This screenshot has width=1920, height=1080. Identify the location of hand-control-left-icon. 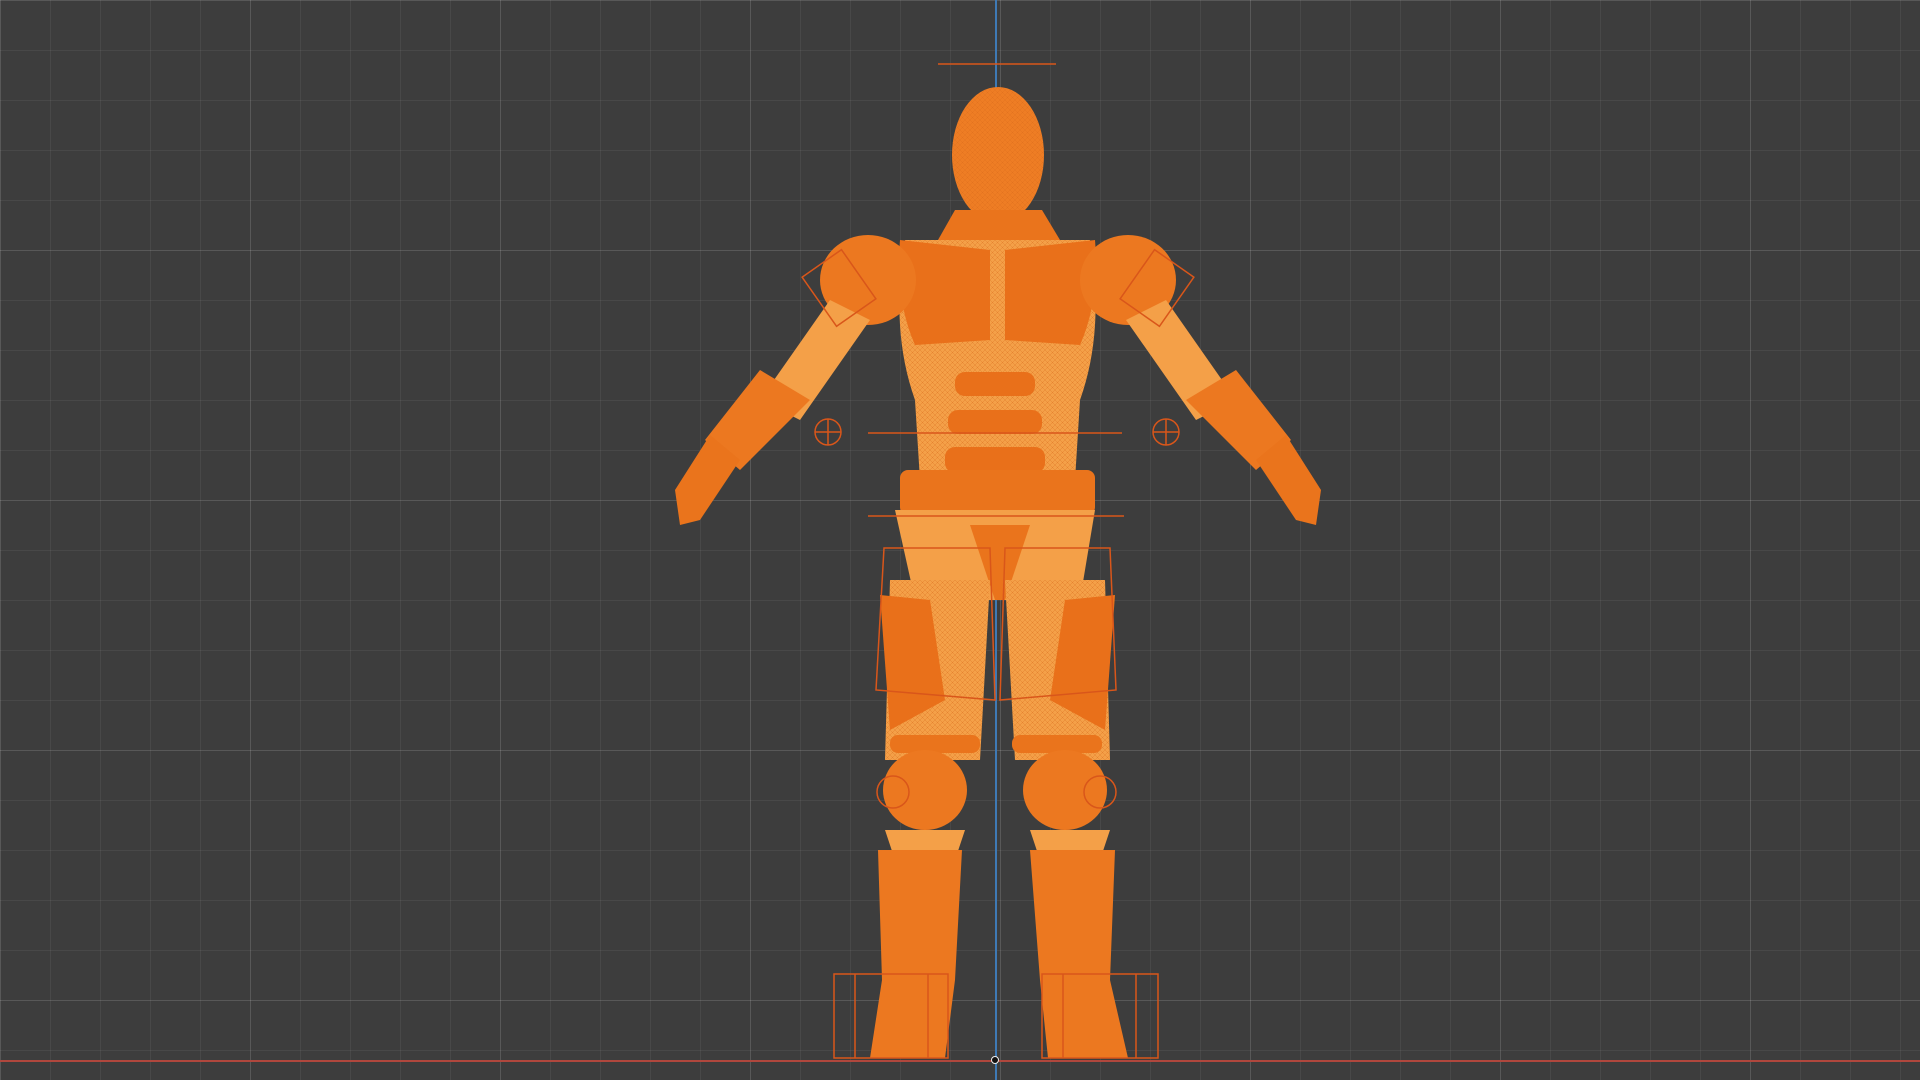
(828, 432).